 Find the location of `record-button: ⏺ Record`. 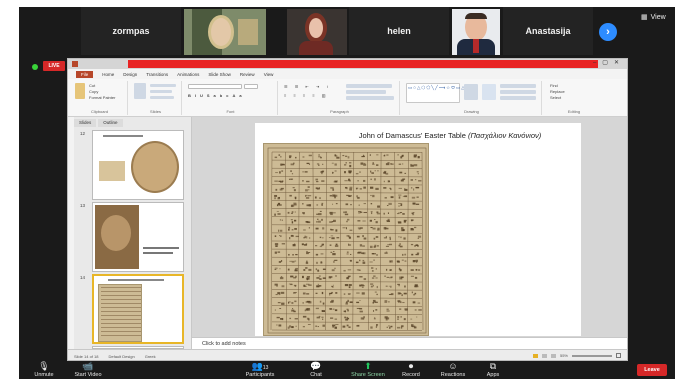

record-button: ⏺ Record is located at coordinates (411, 370).